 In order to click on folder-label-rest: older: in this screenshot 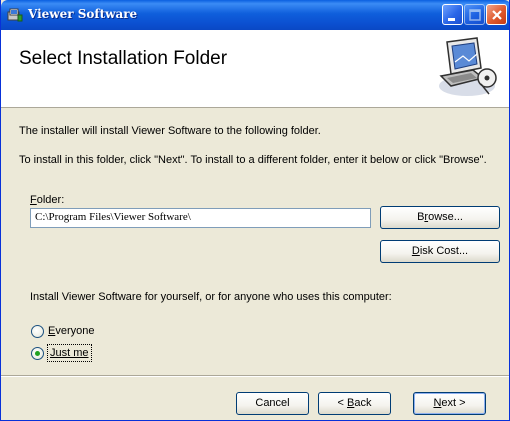, I will do `click(50, 200)`.